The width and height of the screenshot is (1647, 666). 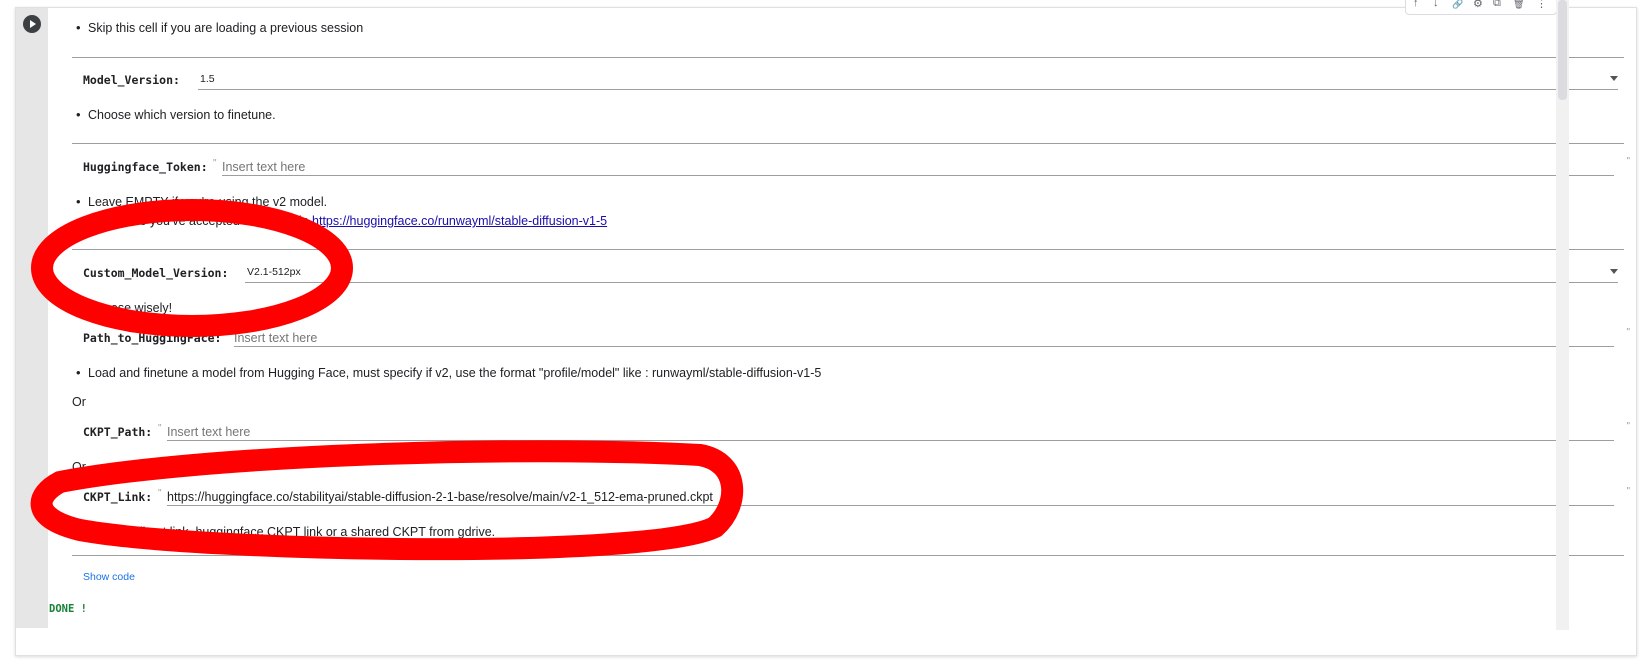 I want to click on custom-model-note: Choose wisely!, so click(x=124, y=308).